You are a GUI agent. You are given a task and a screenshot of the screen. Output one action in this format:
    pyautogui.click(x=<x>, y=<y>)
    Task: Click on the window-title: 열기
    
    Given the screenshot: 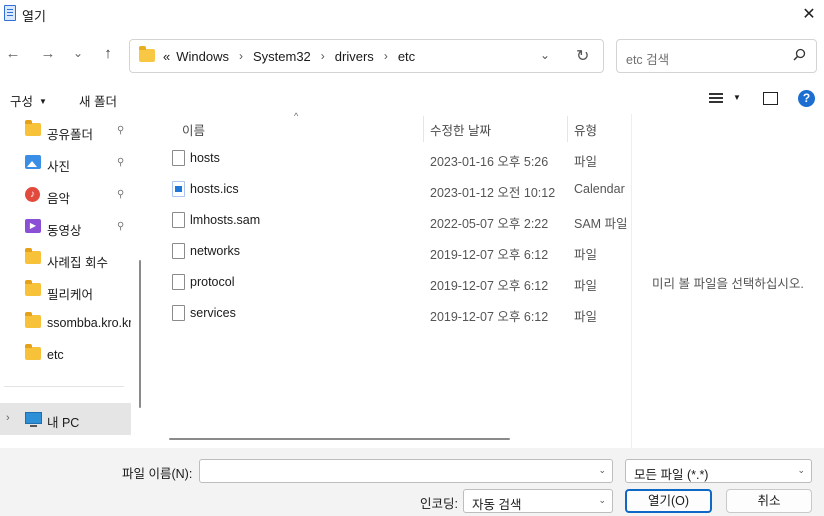 What is the action you would take?
    pyautogui.click(x=34, y=16)
    